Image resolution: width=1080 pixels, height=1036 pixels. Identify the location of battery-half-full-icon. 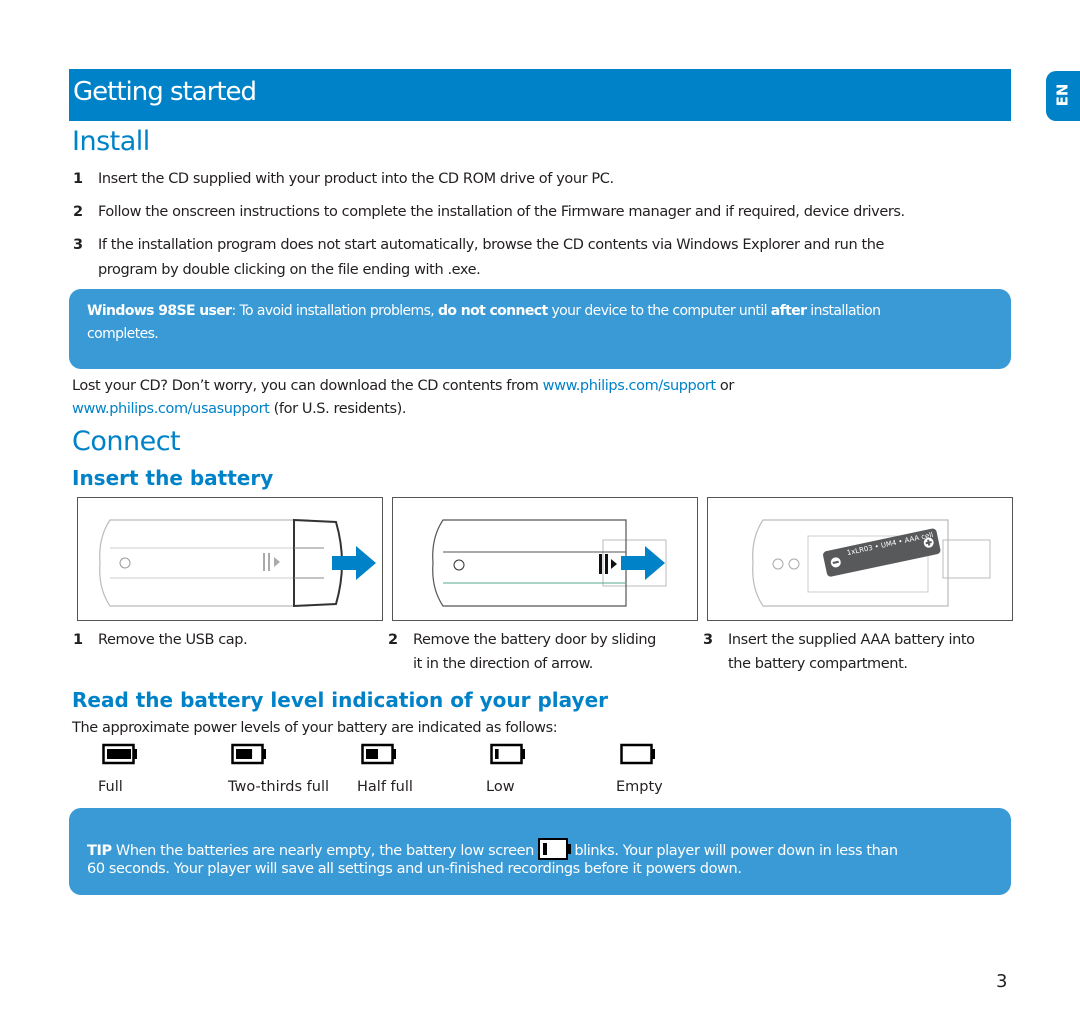
(378, 754).